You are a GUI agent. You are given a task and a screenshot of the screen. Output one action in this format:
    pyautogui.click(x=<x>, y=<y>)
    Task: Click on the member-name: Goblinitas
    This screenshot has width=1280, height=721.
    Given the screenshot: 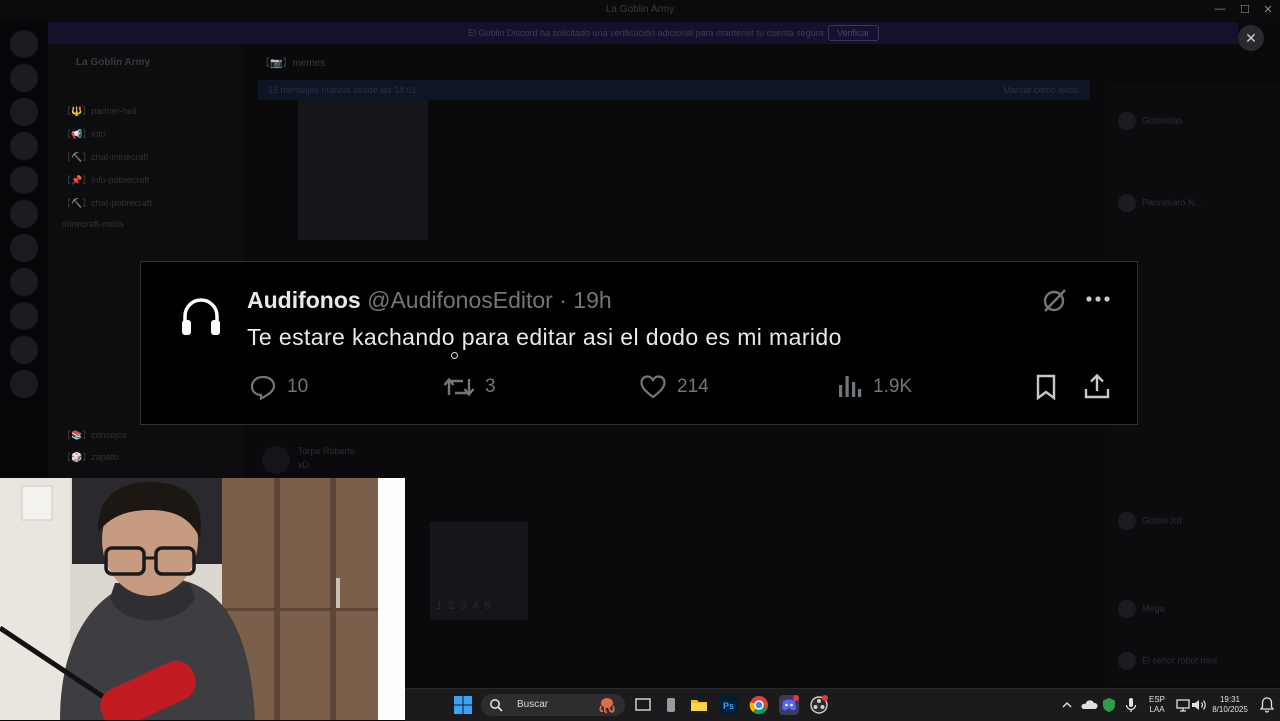 What is the action you would take?
    pyautogui.click(x=1162, y=120)
    